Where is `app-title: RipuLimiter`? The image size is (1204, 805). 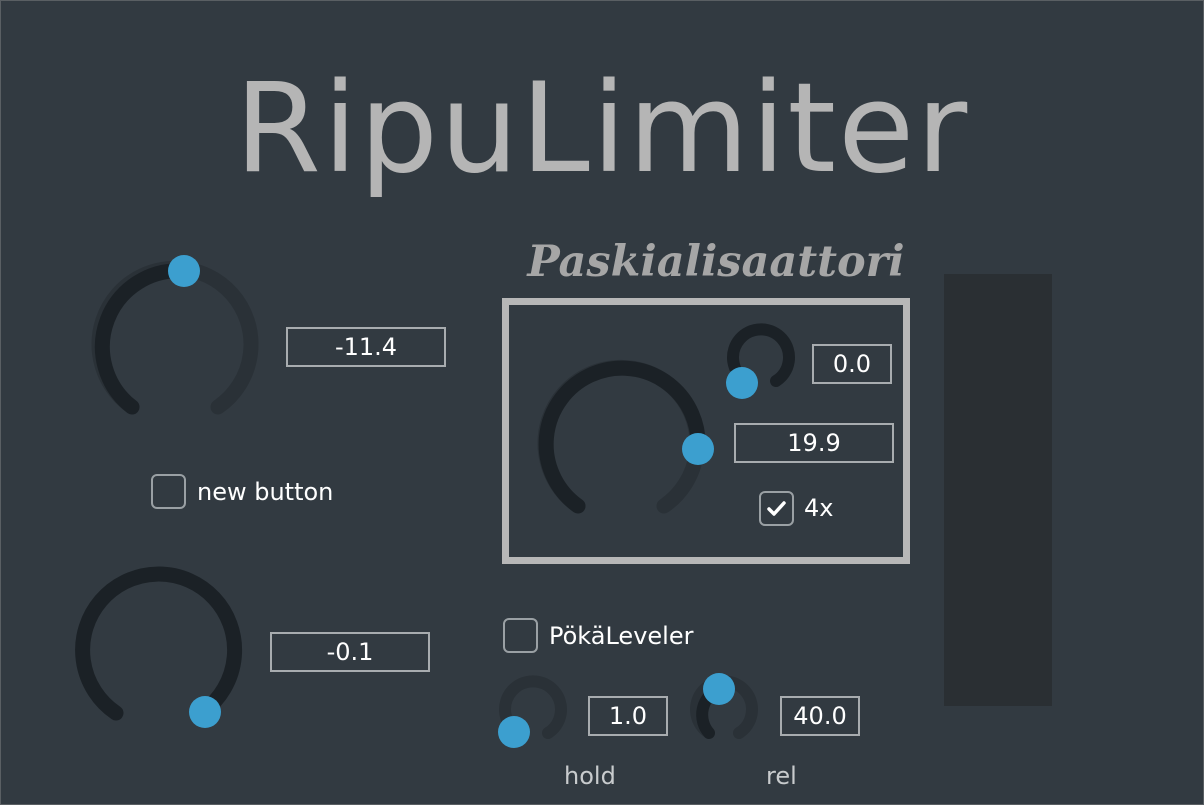 app-title: RipuLimiter is located at coordinates (602, 129).